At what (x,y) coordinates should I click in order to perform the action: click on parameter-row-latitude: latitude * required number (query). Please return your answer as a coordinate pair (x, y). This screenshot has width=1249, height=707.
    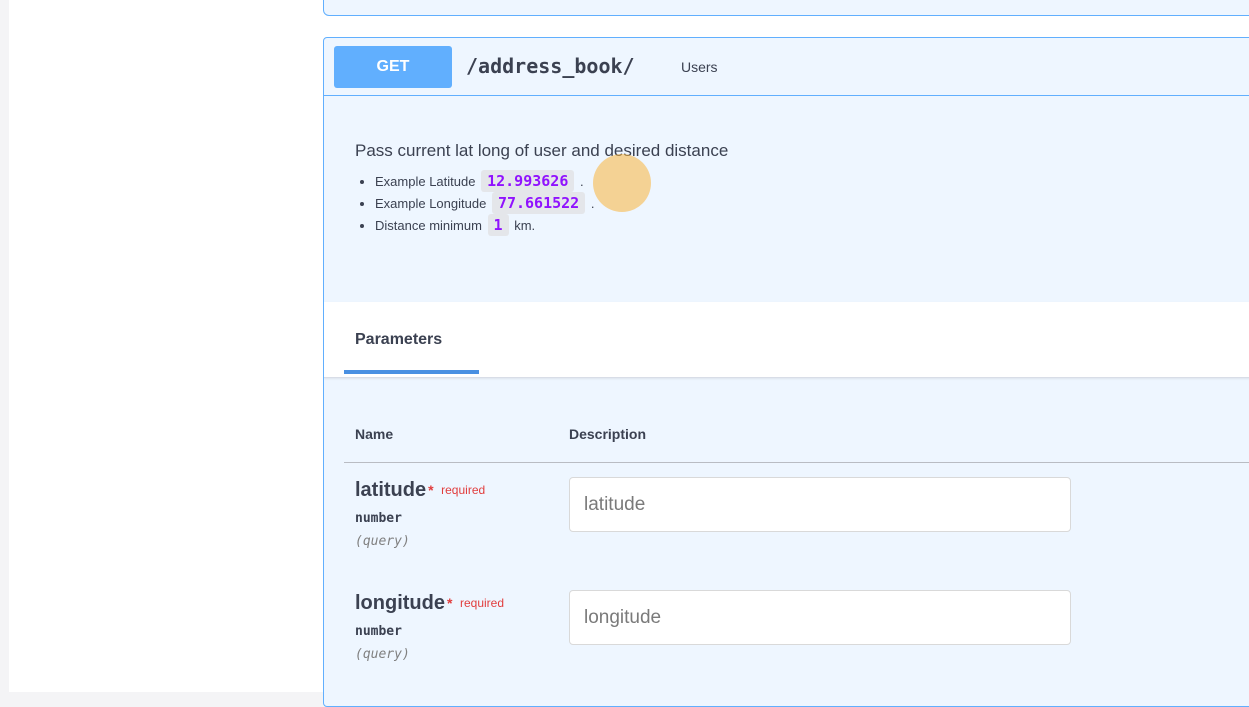
    Looking at the image, I should click on (796, 519).